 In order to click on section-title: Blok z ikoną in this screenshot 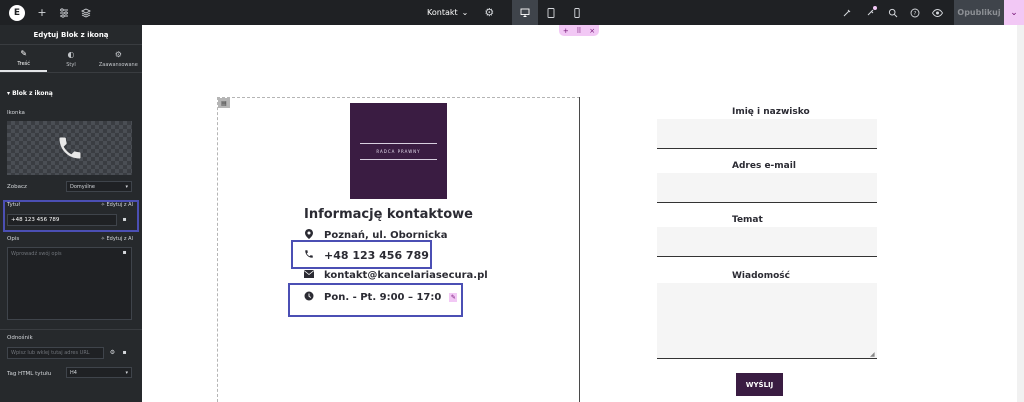, I will do `click(32, 93)`.